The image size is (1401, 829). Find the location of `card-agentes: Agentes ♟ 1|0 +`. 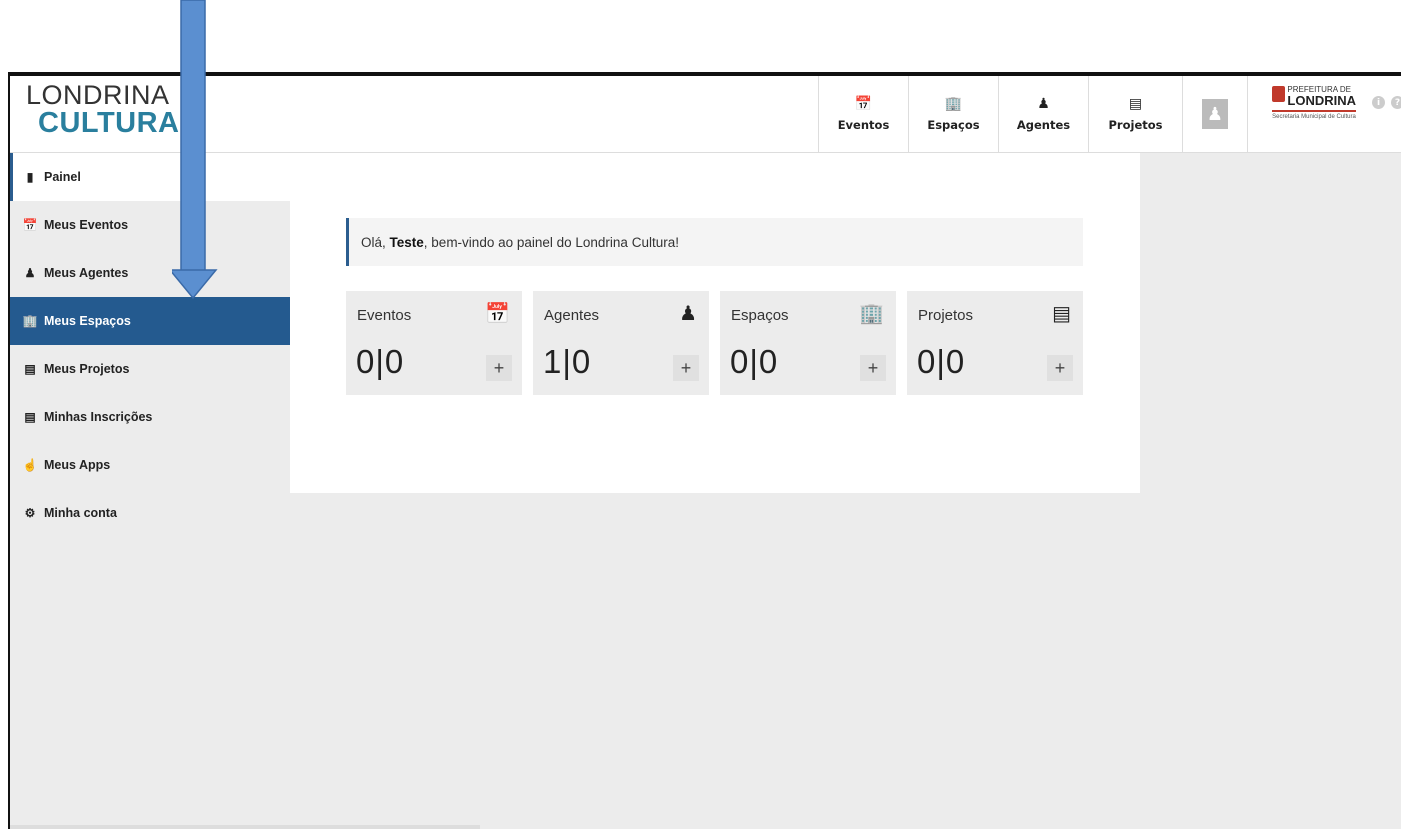

card-agentes: Agentes ♟ 1|0 + is located at coordinates (621, 343).